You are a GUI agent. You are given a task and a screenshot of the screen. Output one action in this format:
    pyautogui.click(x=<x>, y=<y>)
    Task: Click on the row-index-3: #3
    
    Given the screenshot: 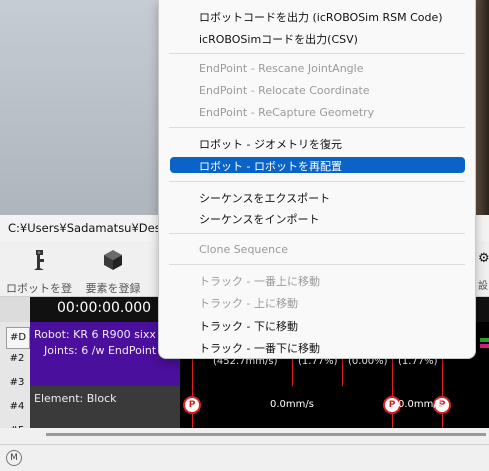 What is the action you would take?
    pyautogui.click(x=17, y=383)
    